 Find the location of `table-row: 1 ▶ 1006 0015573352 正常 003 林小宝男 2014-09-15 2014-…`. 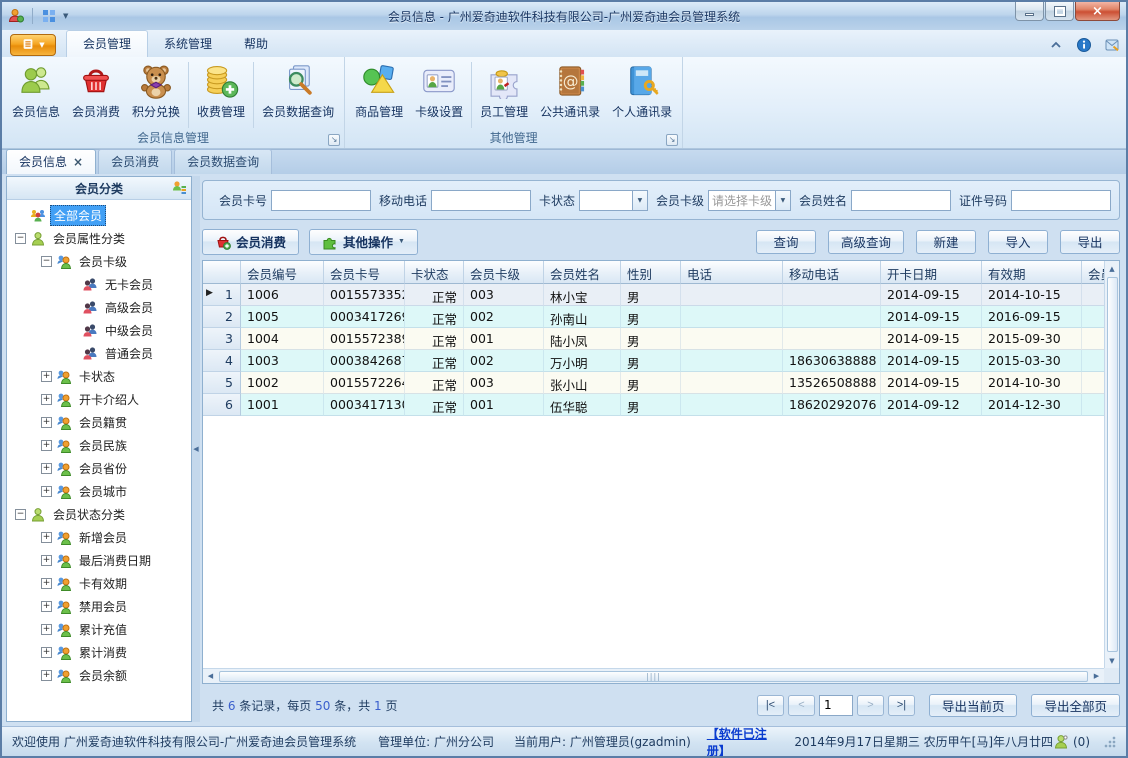

table-row: 1 ▶ 1006 0015573352 正常 003 林小宝男 2014-09-15 2014-… is located at coordinates (653, 295).